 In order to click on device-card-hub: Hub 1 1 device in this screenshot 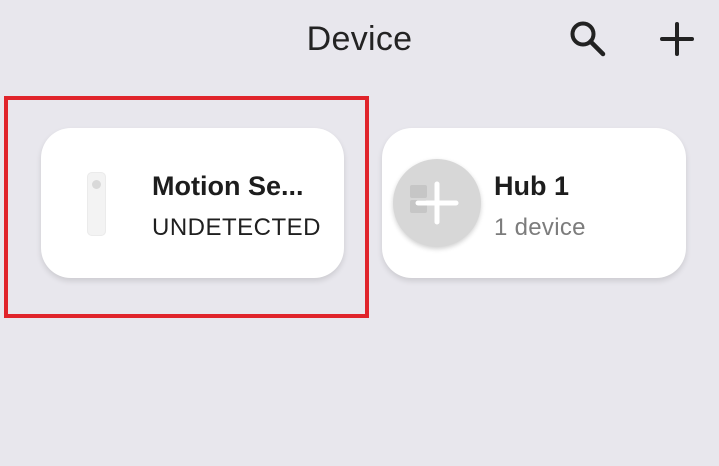, I will do `click(534, 203)`.